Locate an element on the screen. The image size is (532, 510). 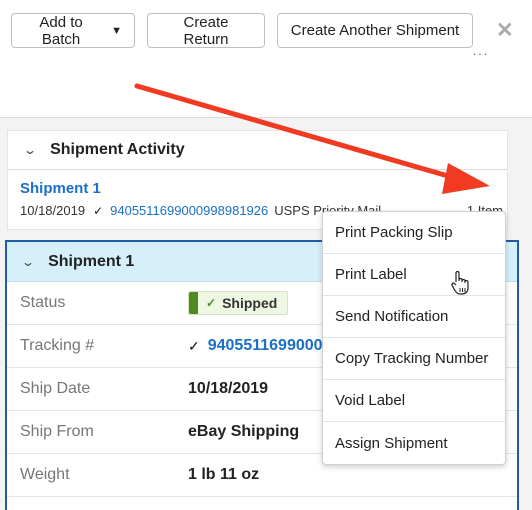
menu-item-send-notification: Send Notification is located at coordinates (414, 317).